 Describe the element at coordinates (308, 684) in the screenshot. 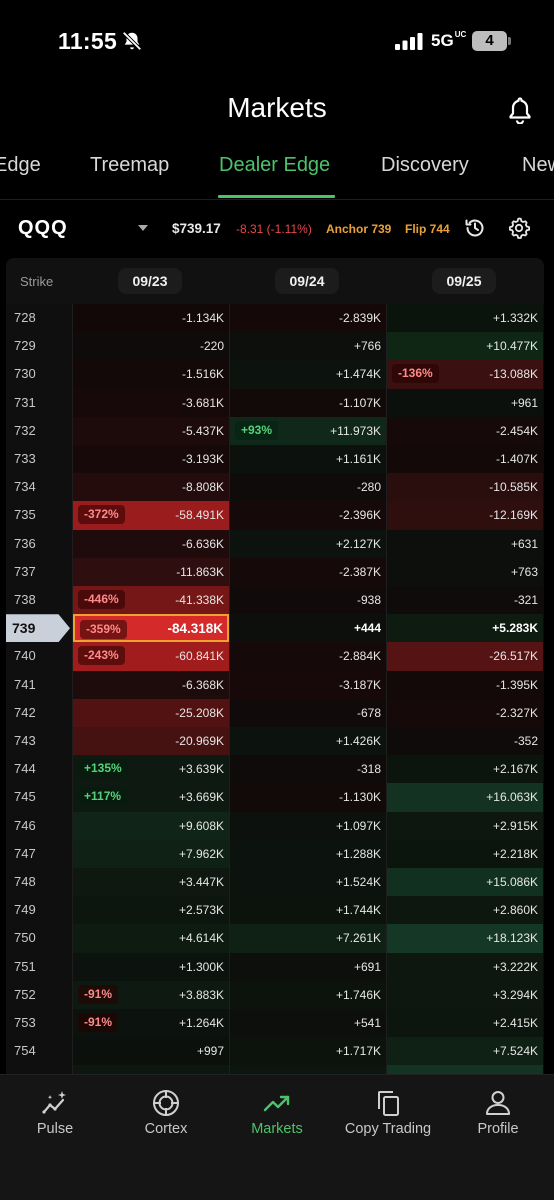

I see `exposure-cell: -3.187K` at that location.